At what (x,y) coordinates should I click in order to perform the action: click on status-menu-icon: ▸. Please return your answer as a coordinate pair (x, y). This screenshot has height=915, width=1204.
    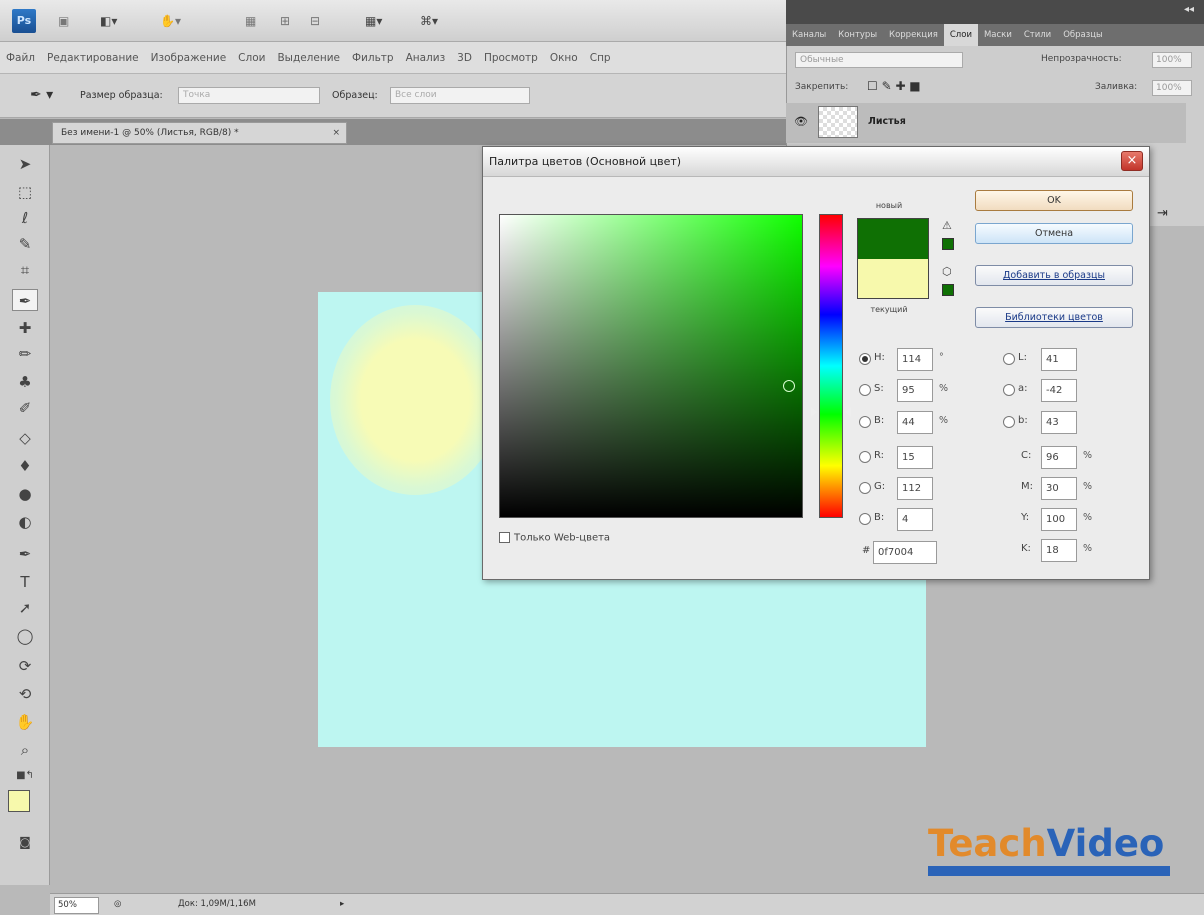
    Looking at the image, I should click on (342, 904).